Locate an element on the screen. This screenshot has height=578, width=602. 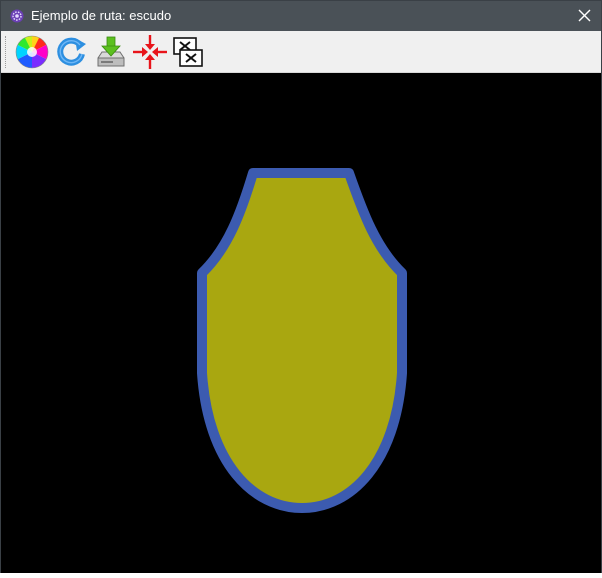
toolbar-grip is located at coordinates (6, 52).